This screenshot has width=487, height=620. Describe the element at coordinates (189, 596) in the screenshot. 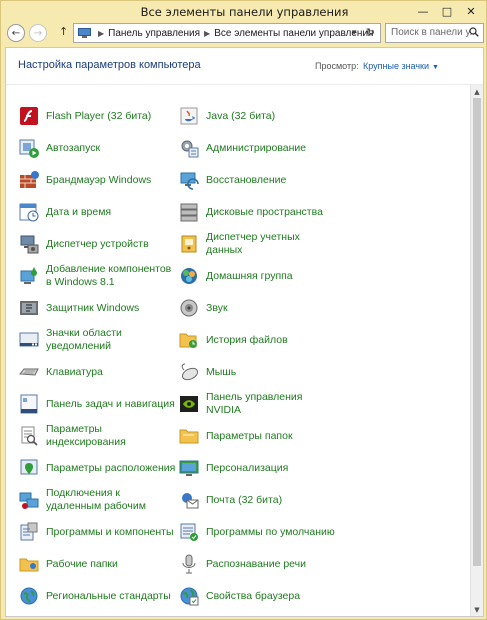

I see `internet-options-icon` at that location.